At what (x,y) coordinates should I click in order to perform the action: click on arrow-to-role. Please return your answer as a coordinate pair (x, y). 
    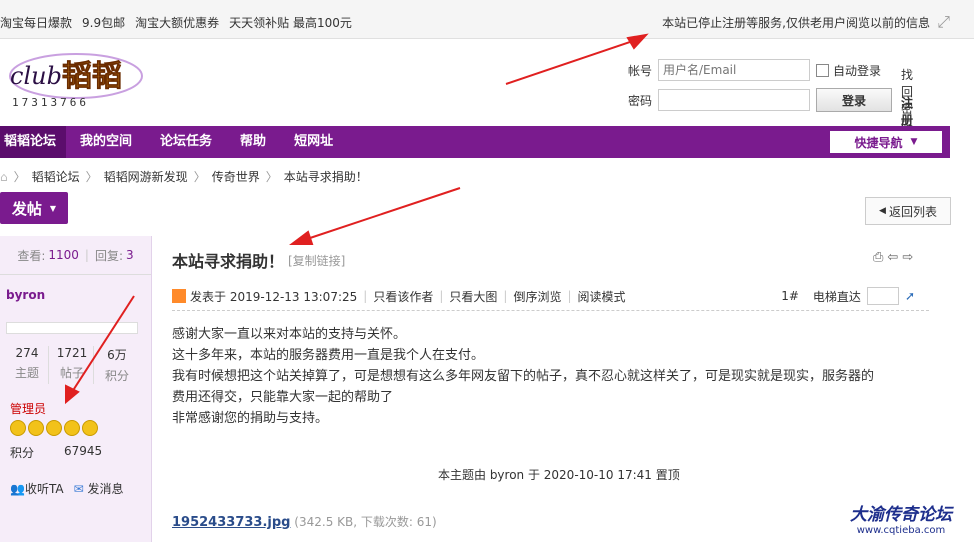
    Looking at the image, I should click on (100, 350).